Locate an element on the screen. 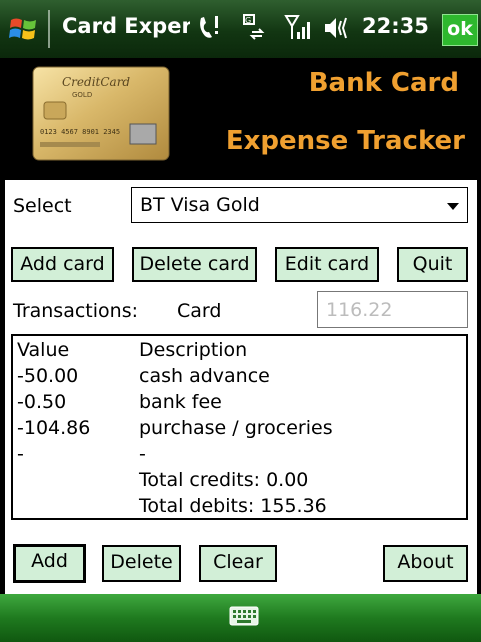  transaction-value: -104.86 is located at coordinates (54, 428).